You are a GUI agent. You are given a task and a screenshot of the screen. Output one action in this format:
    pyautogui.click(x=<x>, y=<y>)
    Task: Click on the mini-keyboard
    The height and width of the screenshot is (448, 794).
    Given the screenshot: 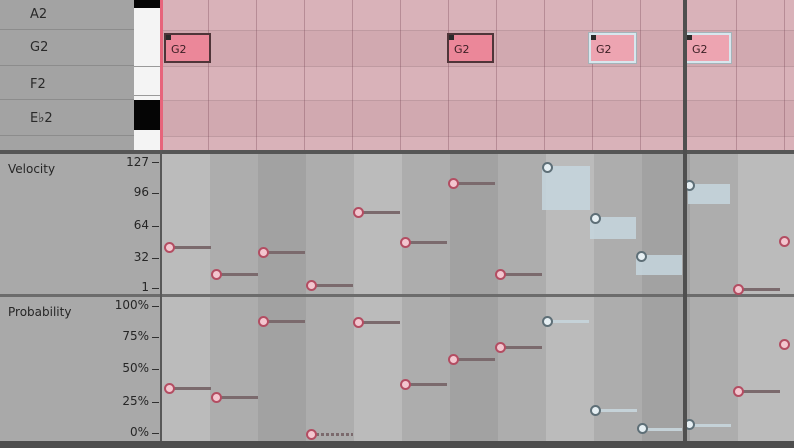 What is the action you would take?
    pyautogui.click(x=147, y=75)
    